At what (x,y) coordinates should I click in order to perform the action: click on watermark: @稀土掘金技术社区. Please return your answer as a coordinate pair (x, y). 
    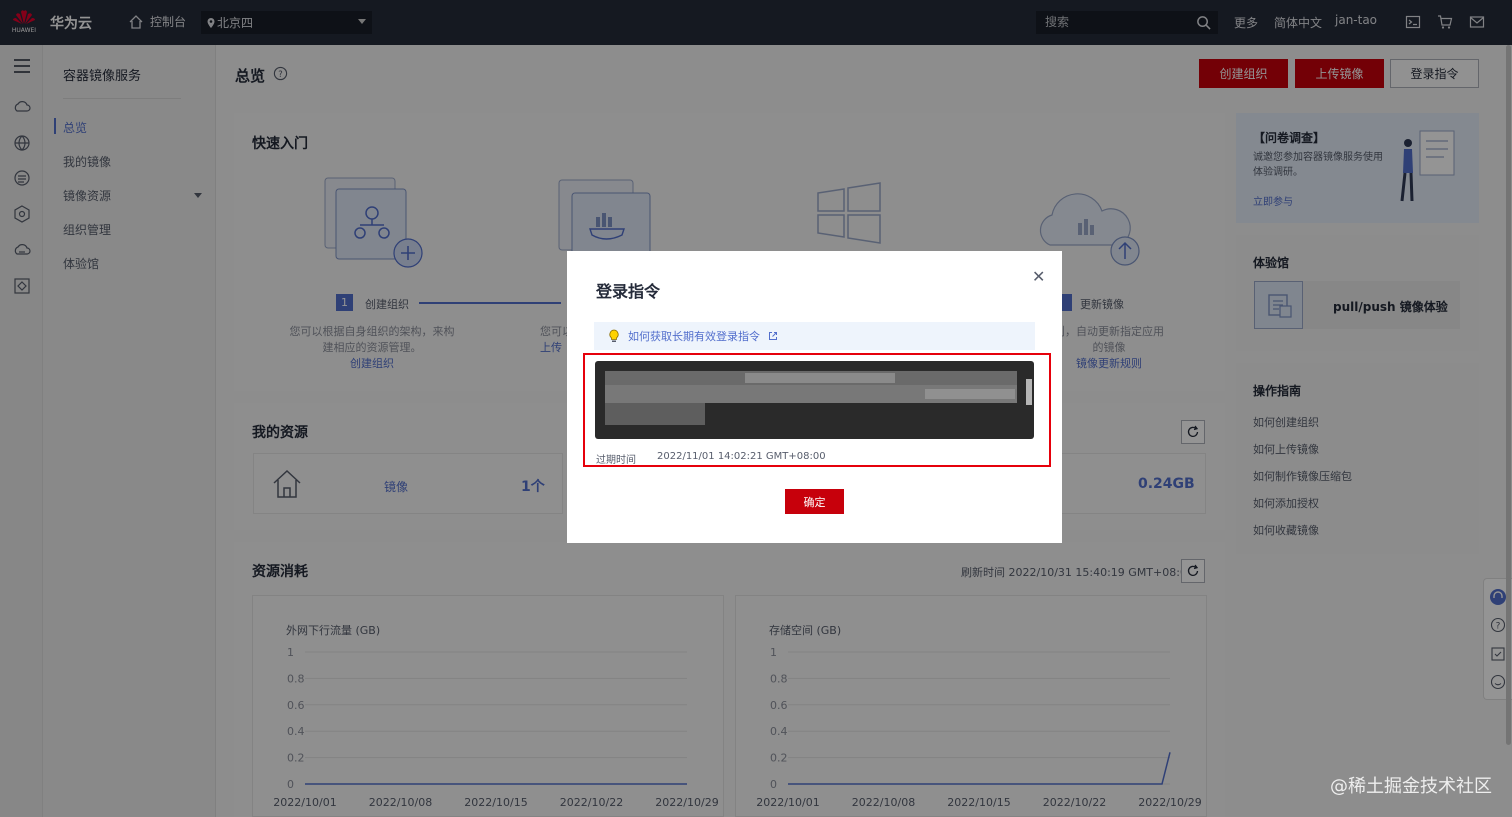
    Looking at the image, I should click on (1411, 786).